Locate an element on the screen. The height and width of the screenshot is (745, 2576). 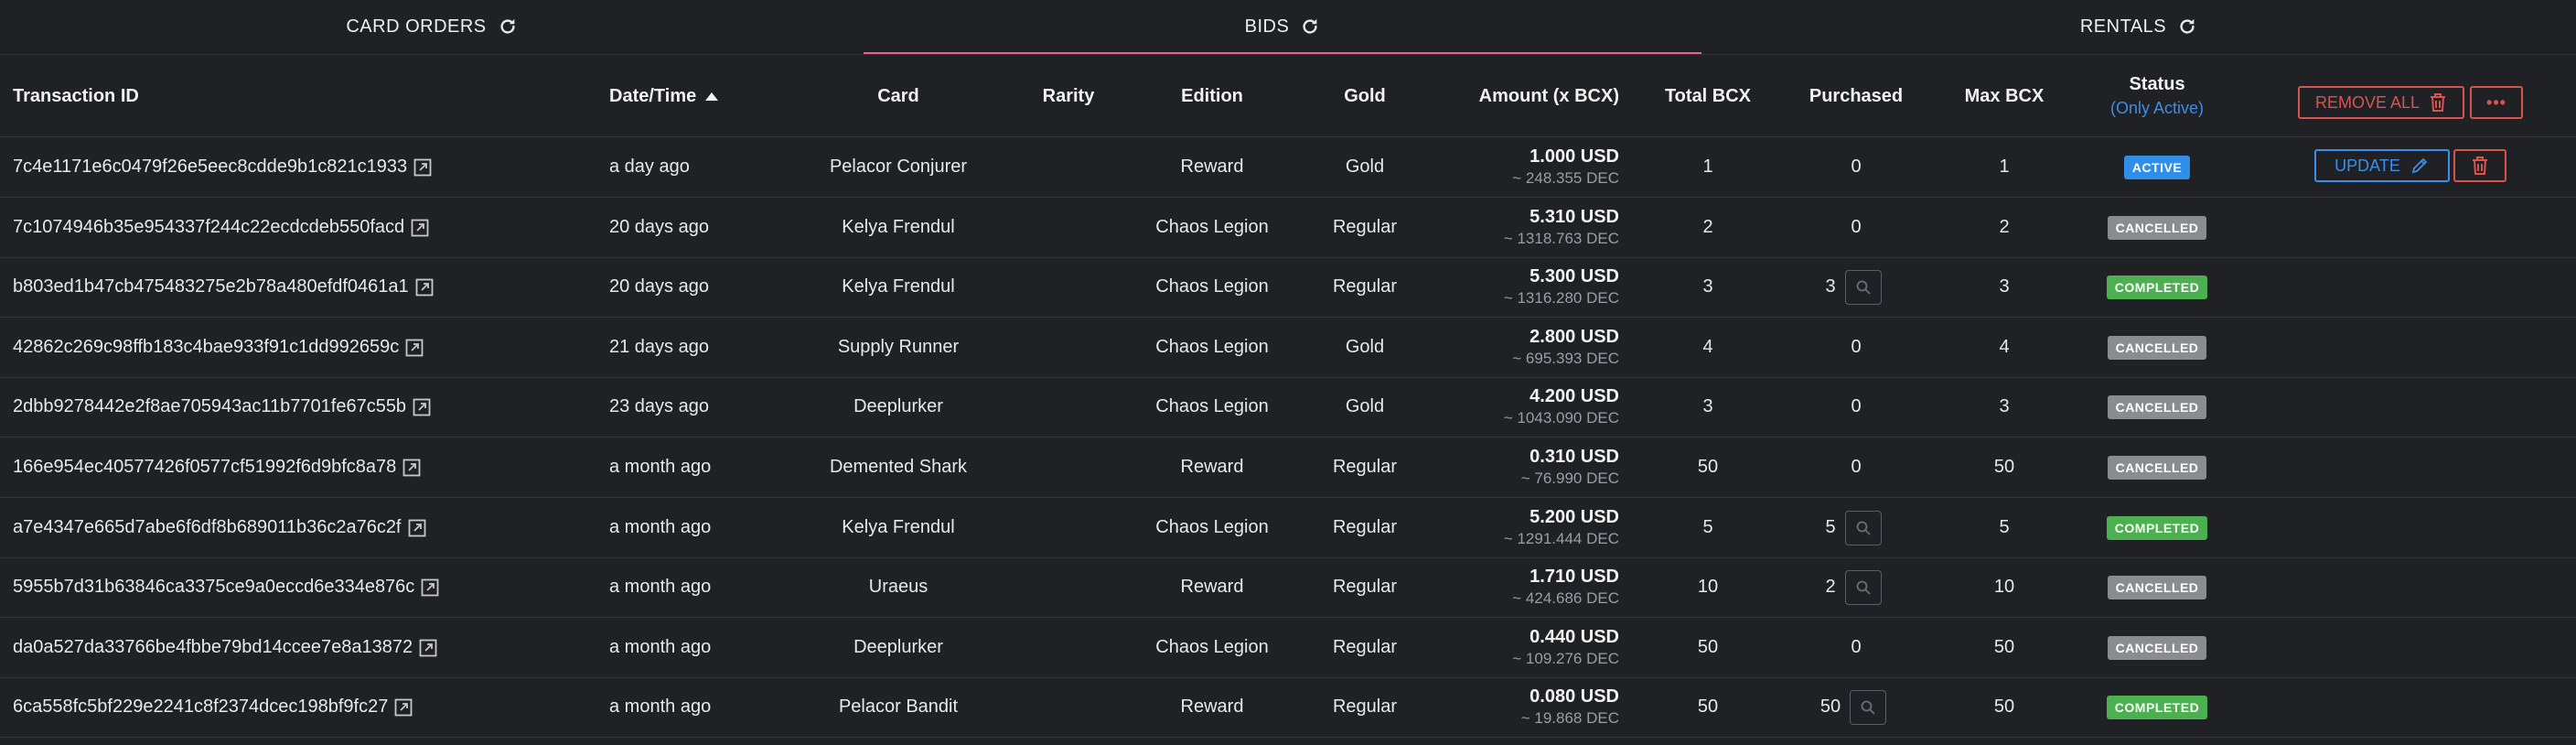
total-bcx-cell: 4 is located at coordinates (1707, 347).